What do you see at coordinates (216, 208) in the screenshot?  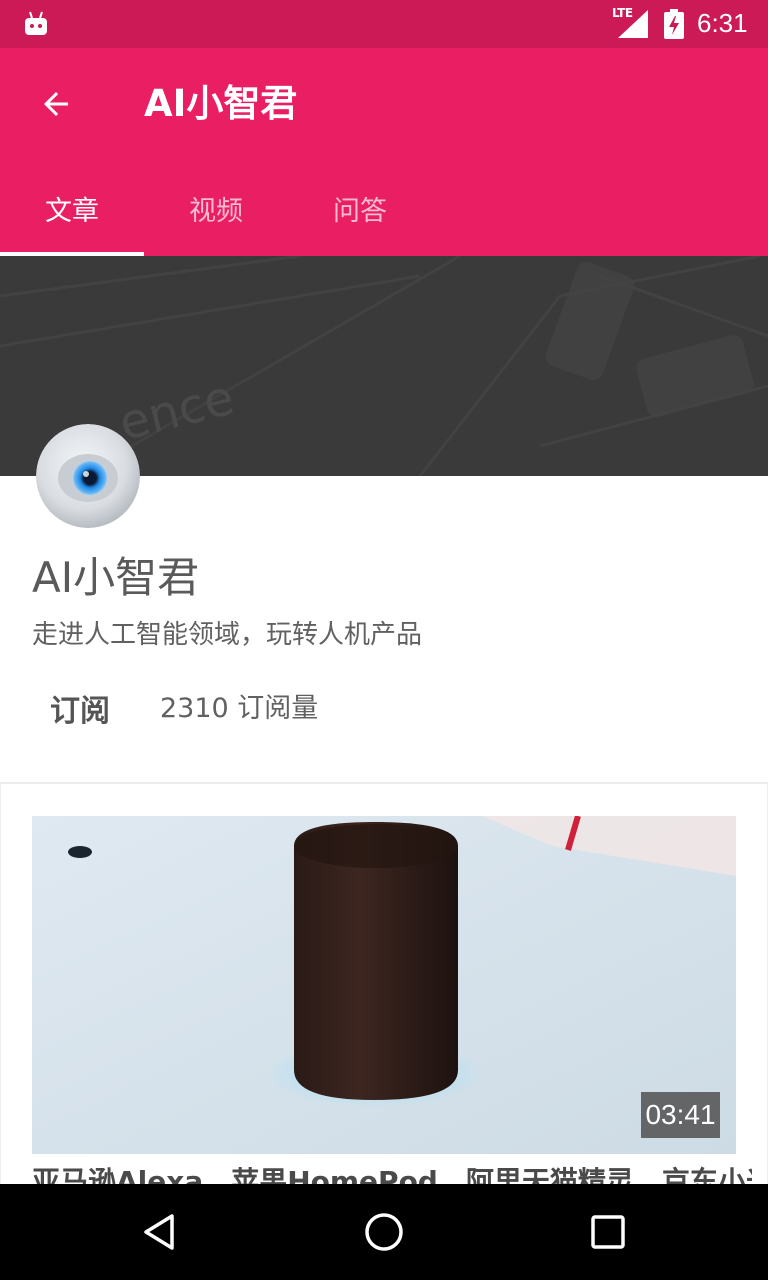 I see `tab-videos: 视频` at bounding box center [216, 208].